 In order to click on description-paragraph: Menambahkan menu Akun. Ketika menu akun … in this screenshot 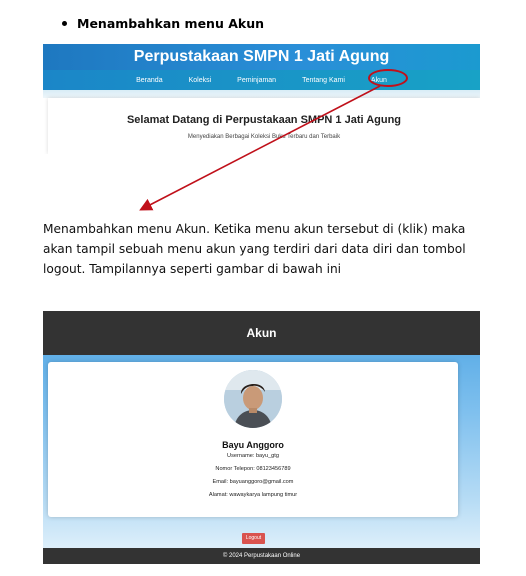, I will do `click(254, 249)`.